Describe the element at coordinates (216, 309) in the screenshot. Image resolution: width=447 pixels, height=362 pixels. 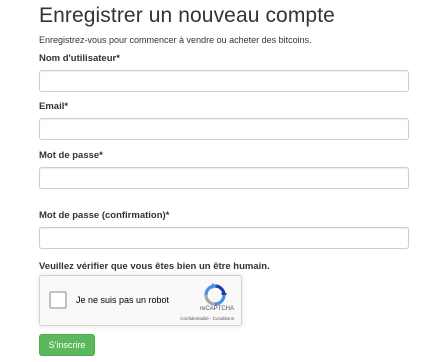
I see `recaptcha-brand: reCAPTCHA` at that location.